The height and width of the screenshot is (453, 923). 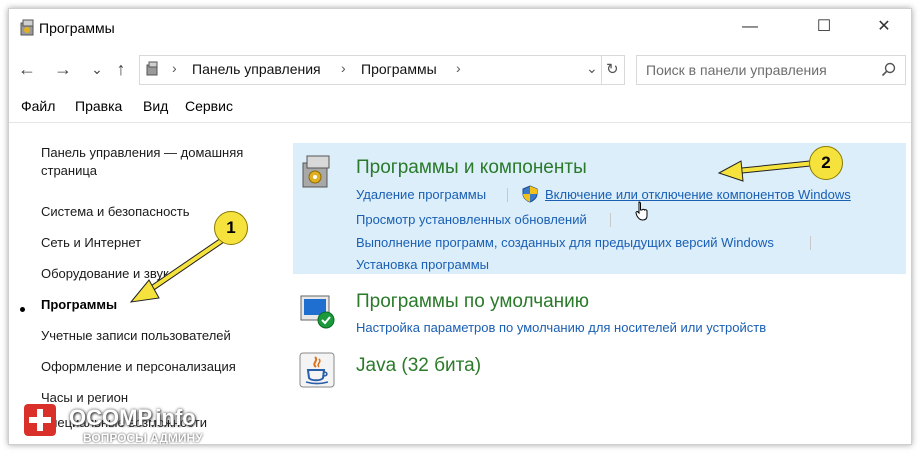 I want to click on plus-logo-icon, so click(x=40, y=420).